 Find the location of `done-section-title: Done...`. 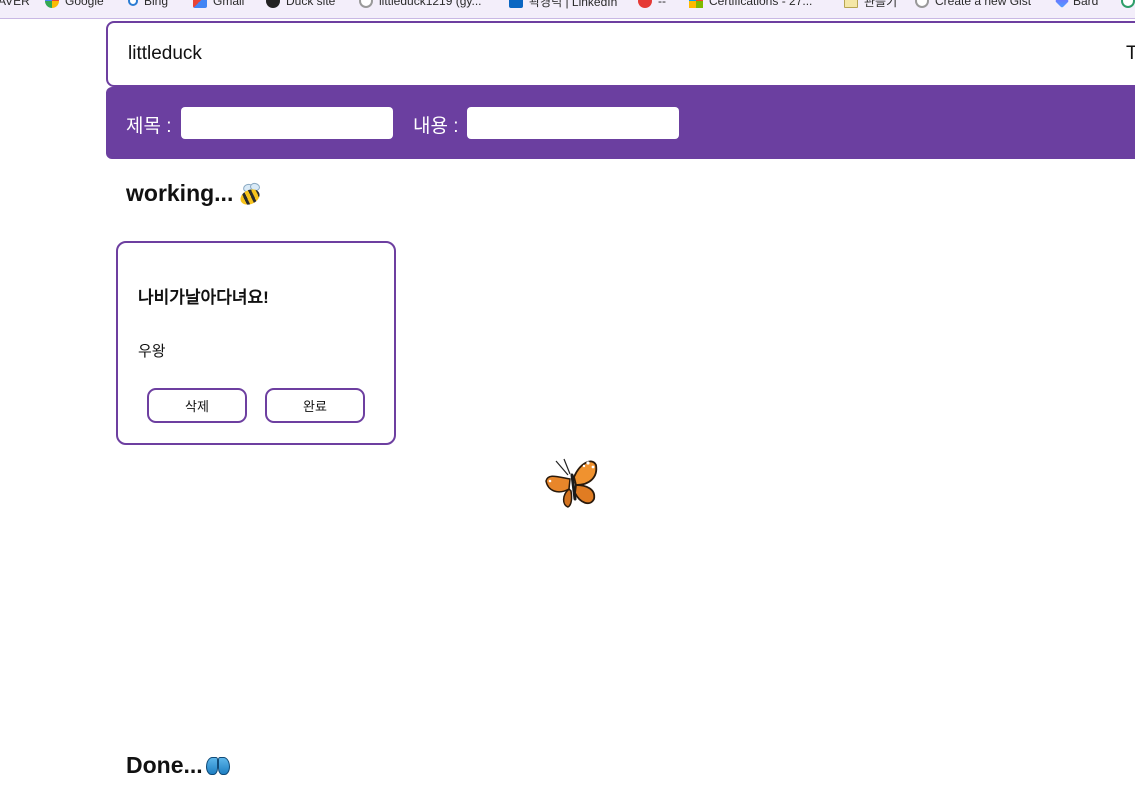

done-section-title: Done... is located at coordinates (178, 765).